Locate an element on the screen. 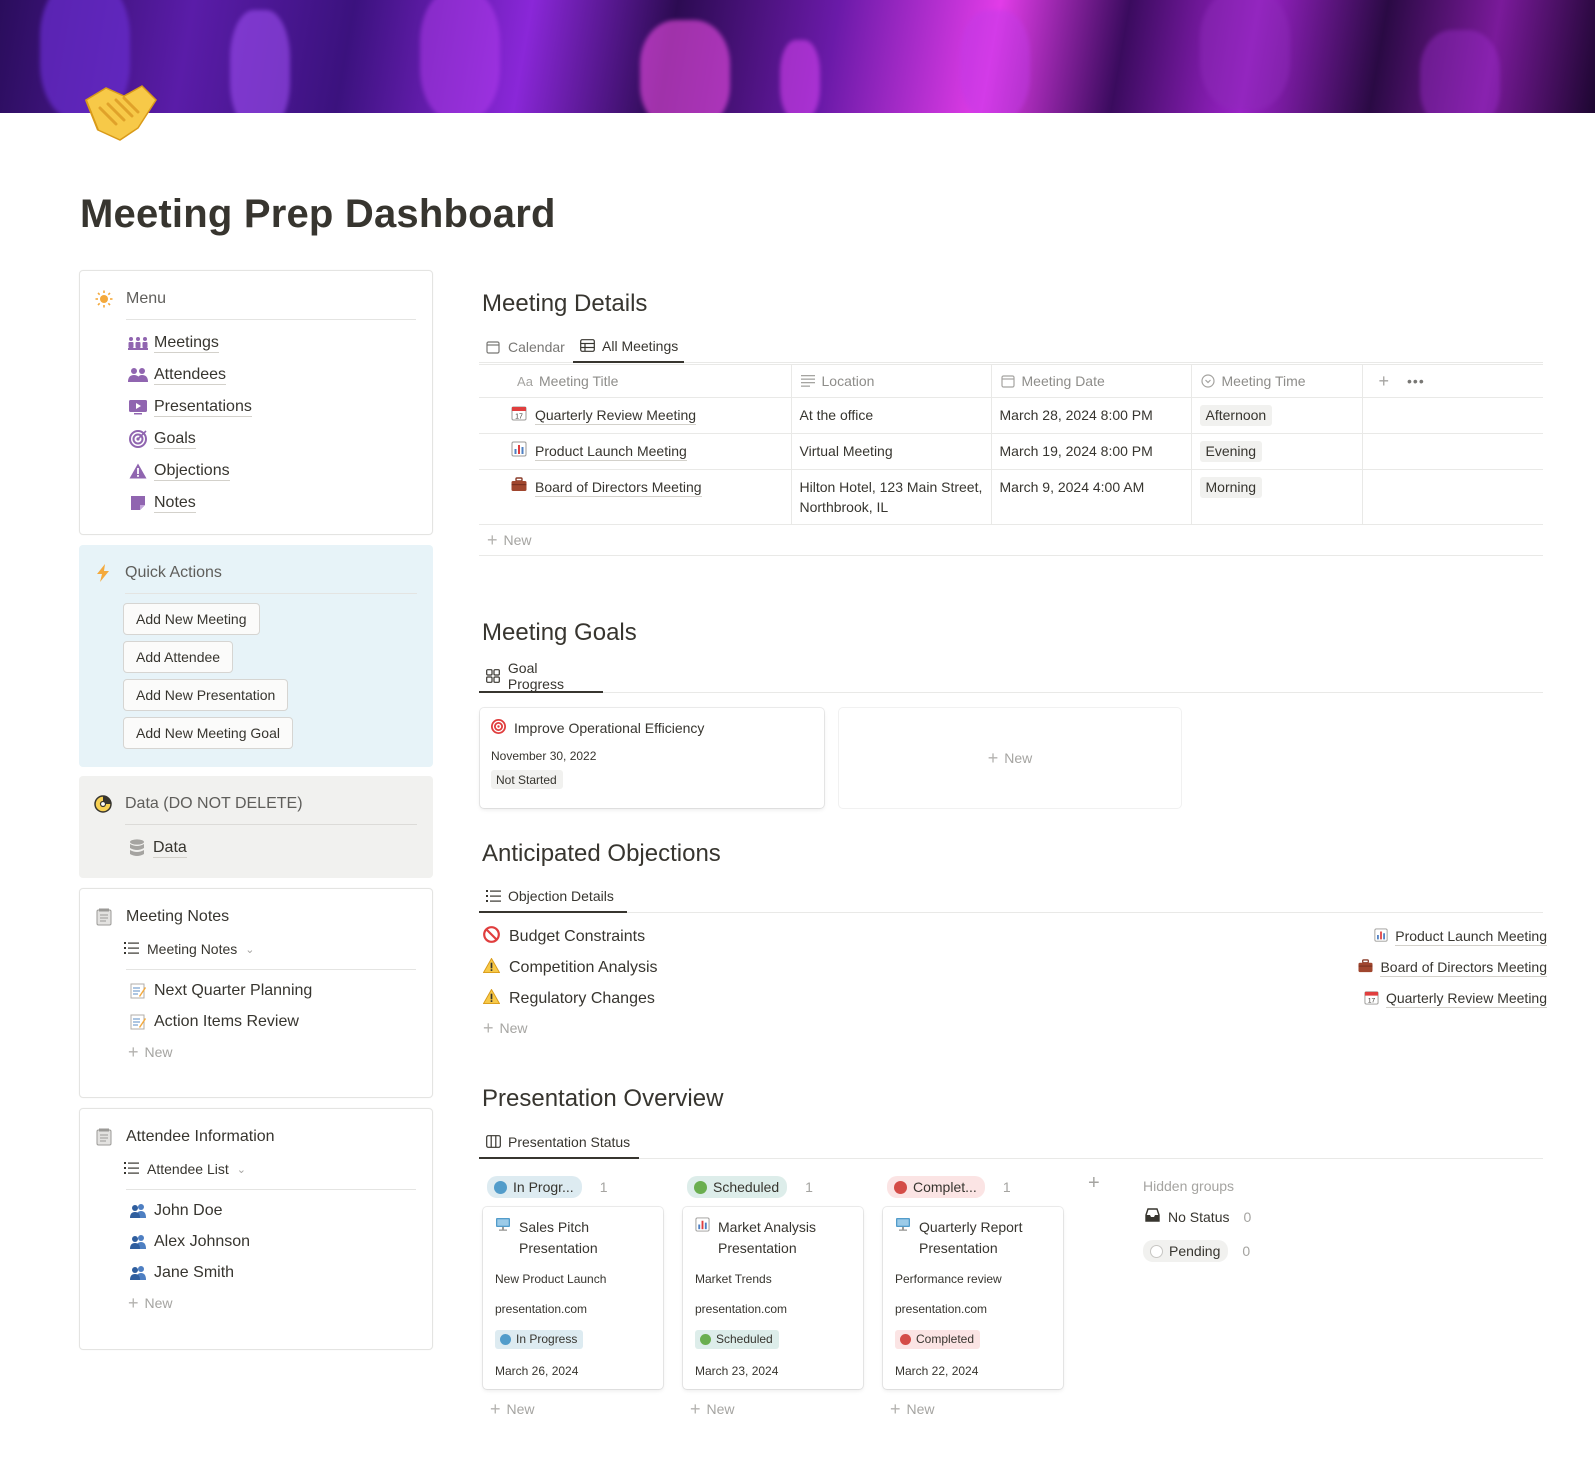 The height and width of the screenshot is (1477, 1595). menu-item-meetings: Meetings is located at coordinates (190, 343).